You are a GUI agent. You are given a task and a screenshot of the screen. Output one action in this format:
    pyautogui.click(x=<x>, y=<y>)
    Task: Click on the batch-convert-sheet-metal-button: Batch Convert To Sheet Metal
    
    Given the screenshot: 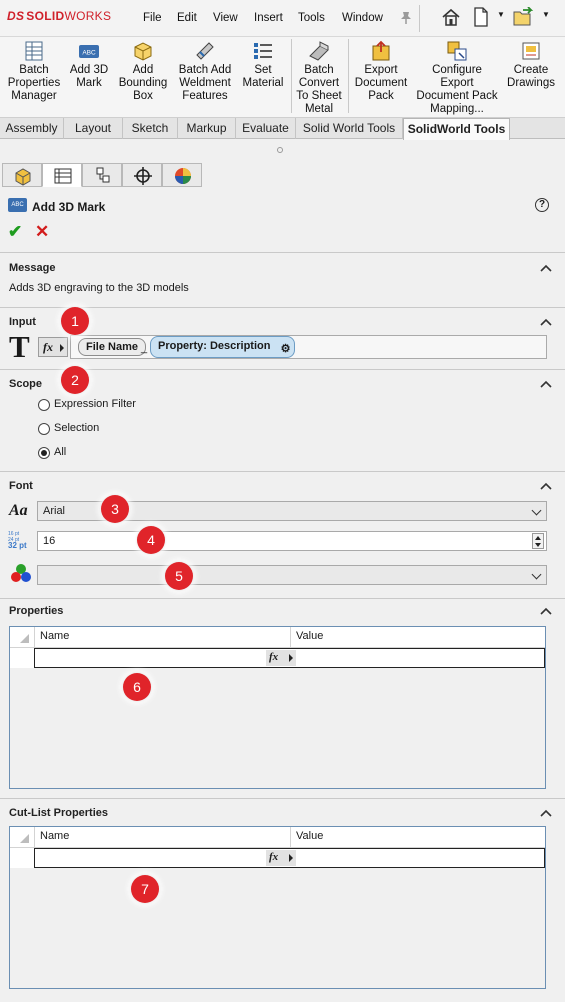 What is the action you would take?
    pyautogui.click(x=319, y=78)
    